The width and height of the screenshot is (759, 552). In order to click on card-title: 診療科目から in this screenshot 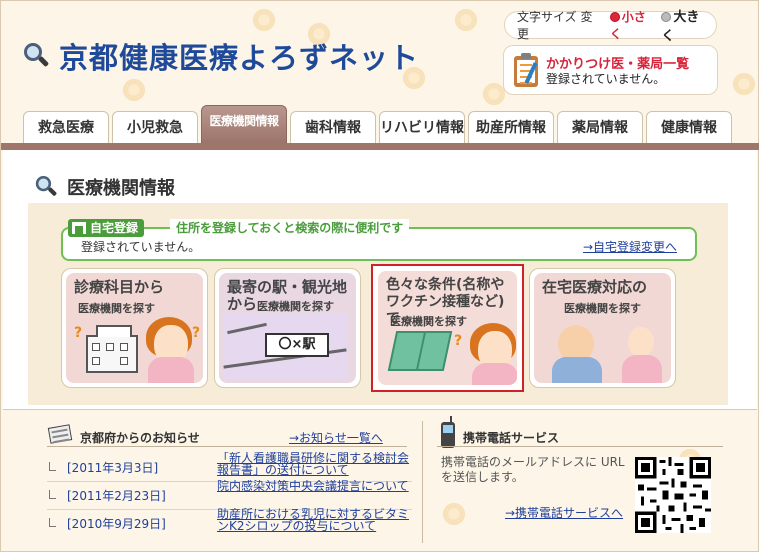, I will do `click(119, 287)`.